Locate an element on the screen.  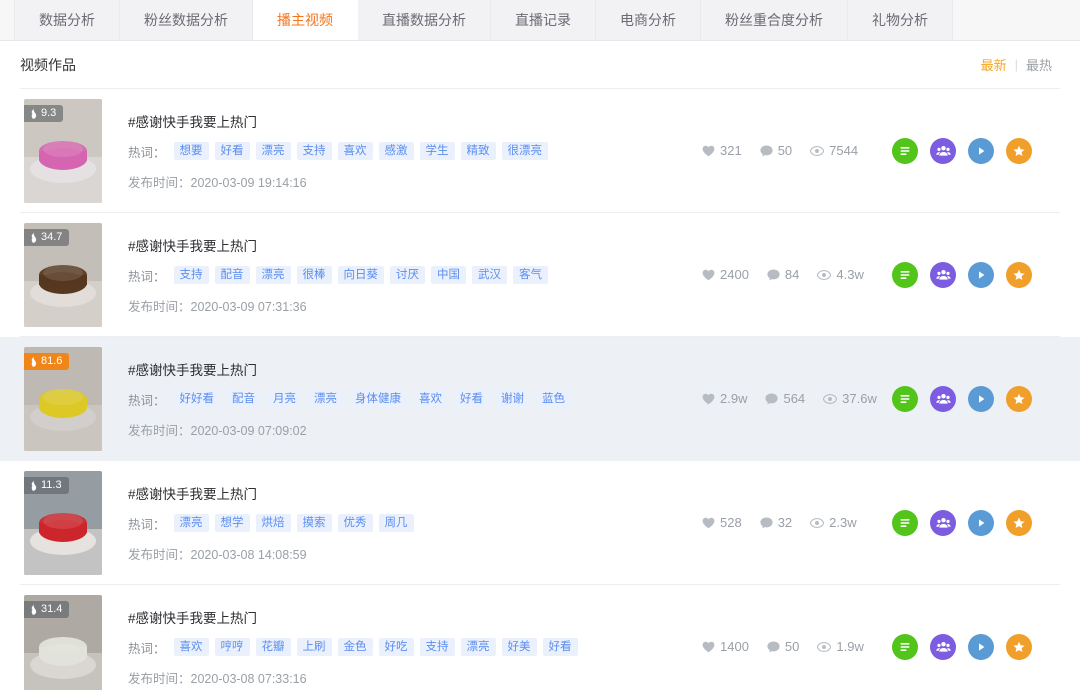
hot-word-tag: 蓝色 is located at coordinates (554, 399).